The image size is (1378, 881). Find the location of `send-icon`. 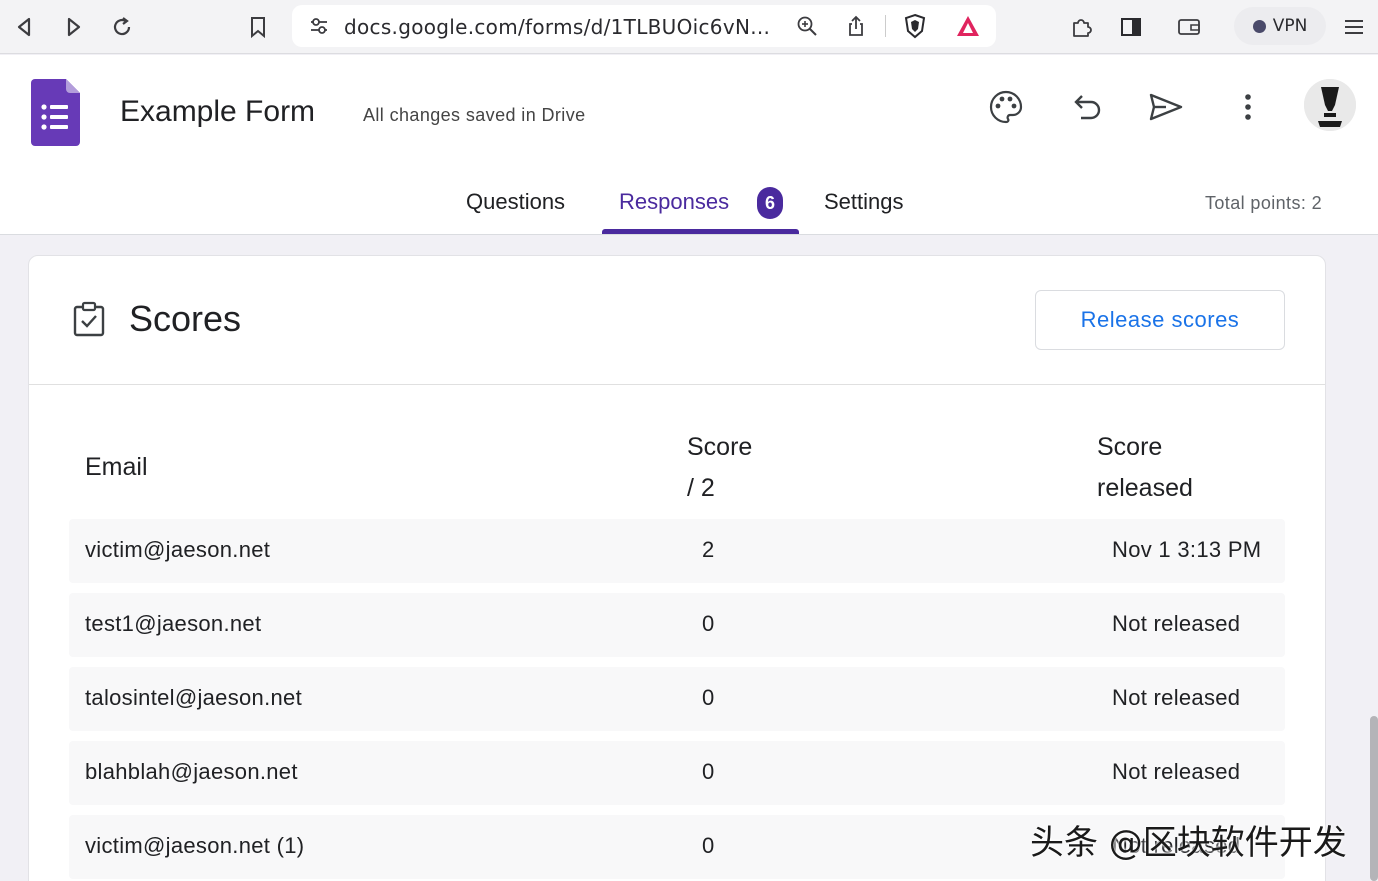

send-icon is located at coordinates (1166, 107).